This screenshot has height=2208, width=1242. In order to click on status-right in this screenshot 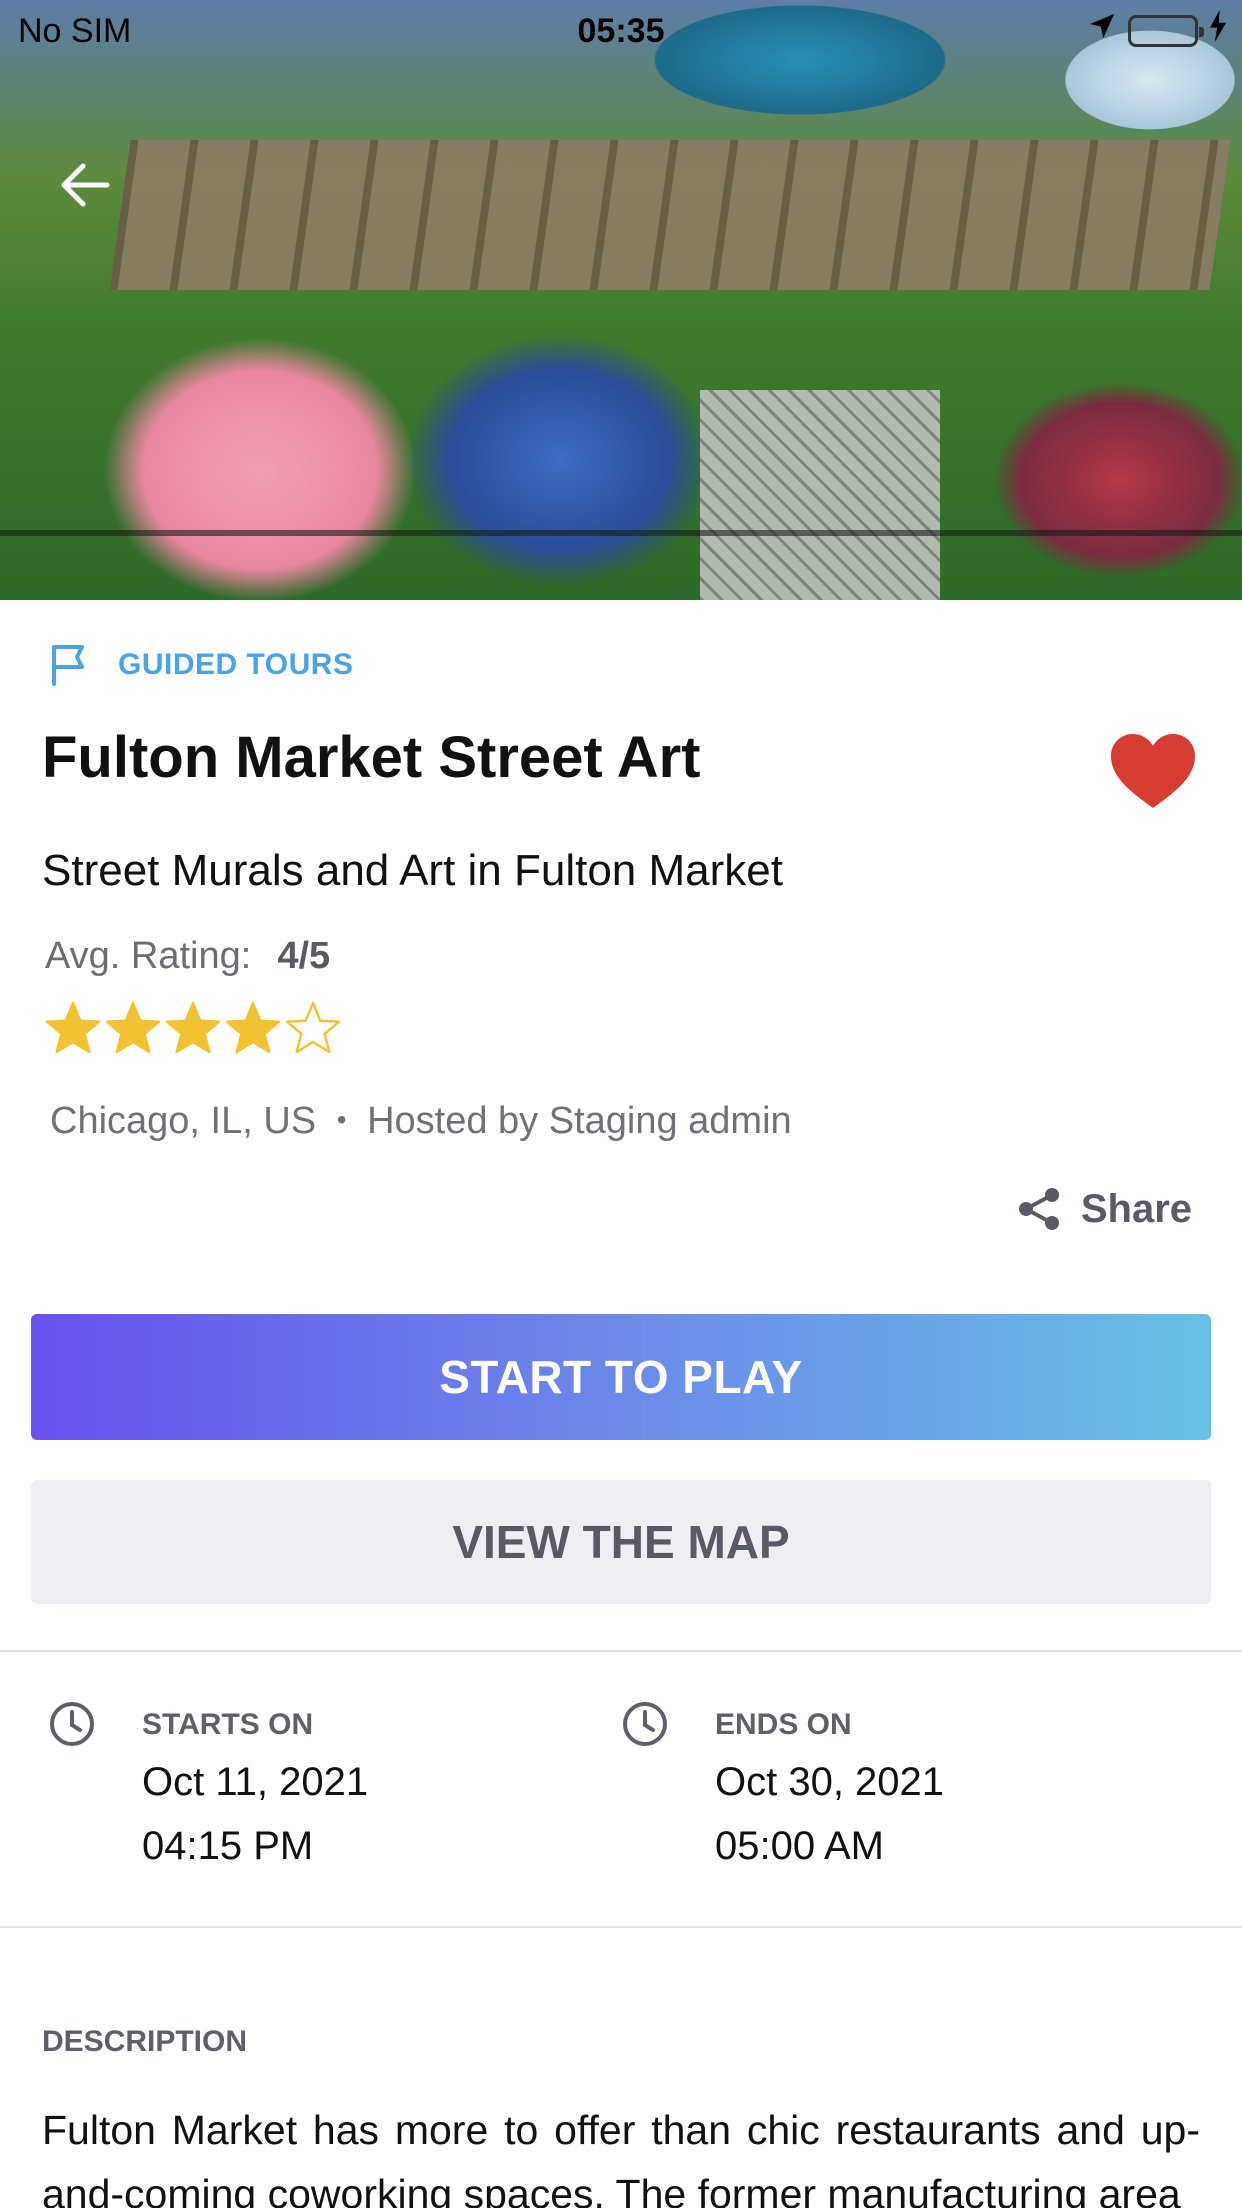, I will do `click(1157, 30)`.